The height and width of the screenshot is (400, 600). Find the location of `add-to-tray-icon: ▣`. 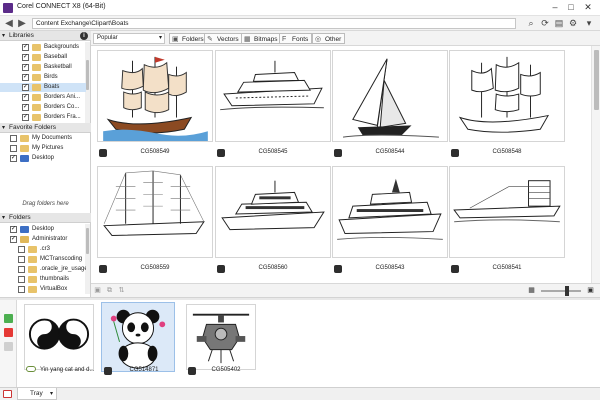

add-to-tray-icon: ▣ is located at coordinates (97, 290).